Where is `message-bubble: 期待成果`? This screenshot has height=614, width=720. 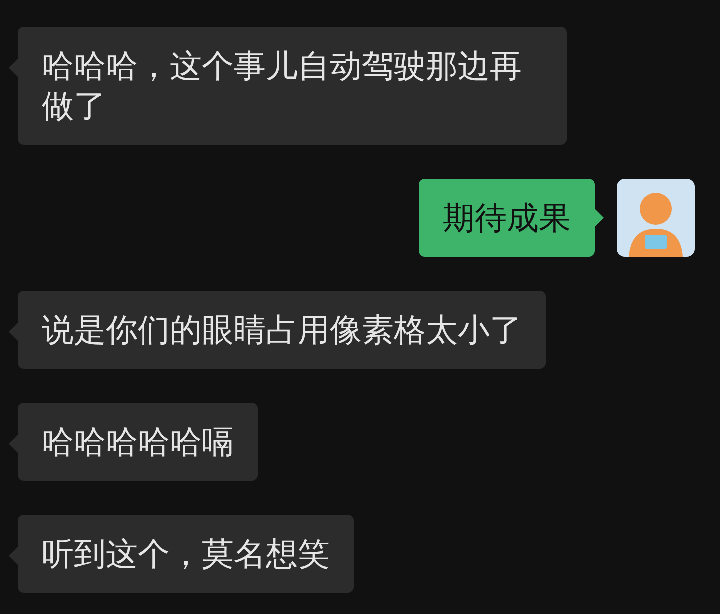
message-bubble: 期待成果 is located at coordinates (507, 218).